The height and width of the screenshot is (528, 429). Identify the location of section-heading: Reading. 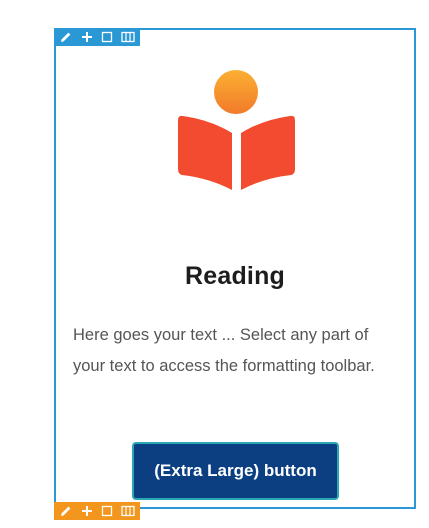
(235, 276).